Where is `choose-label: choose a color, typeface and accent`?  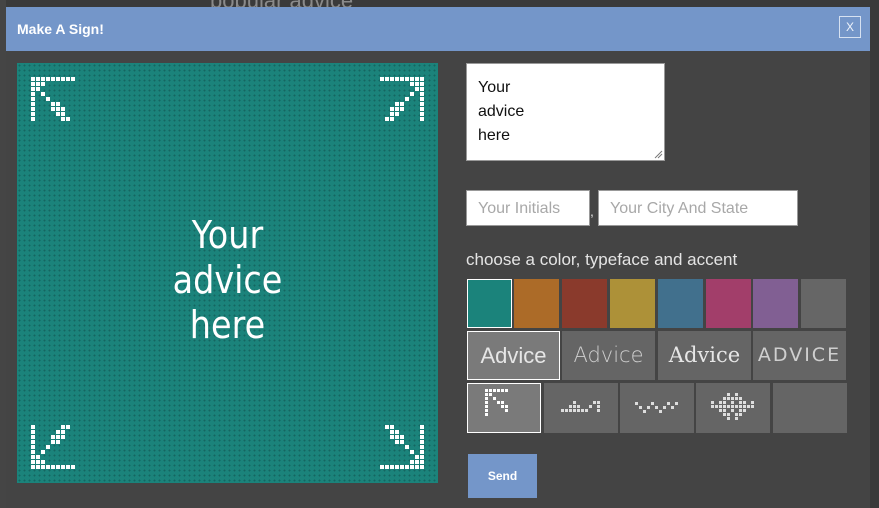 choose-label: choose a color, typeface and accent is located at coordinates (602, 259).